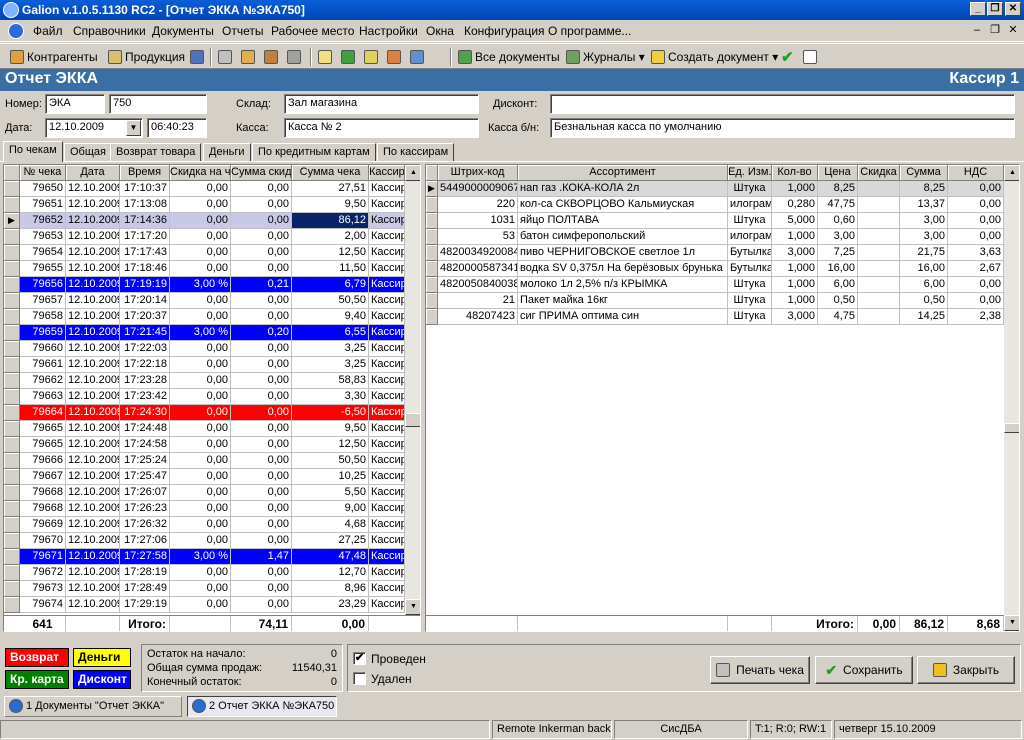  Describe the element at coordinates (623, 269) in the screenshot. I see `cell-name: водка SV 0,375л На берёзовых брунька` at that location.